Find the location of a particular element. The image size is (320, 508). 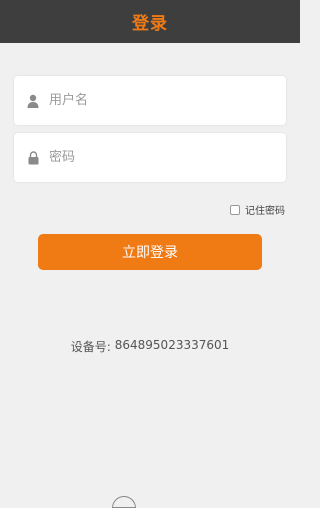

lock-icon is located at coordinates (33, 158).